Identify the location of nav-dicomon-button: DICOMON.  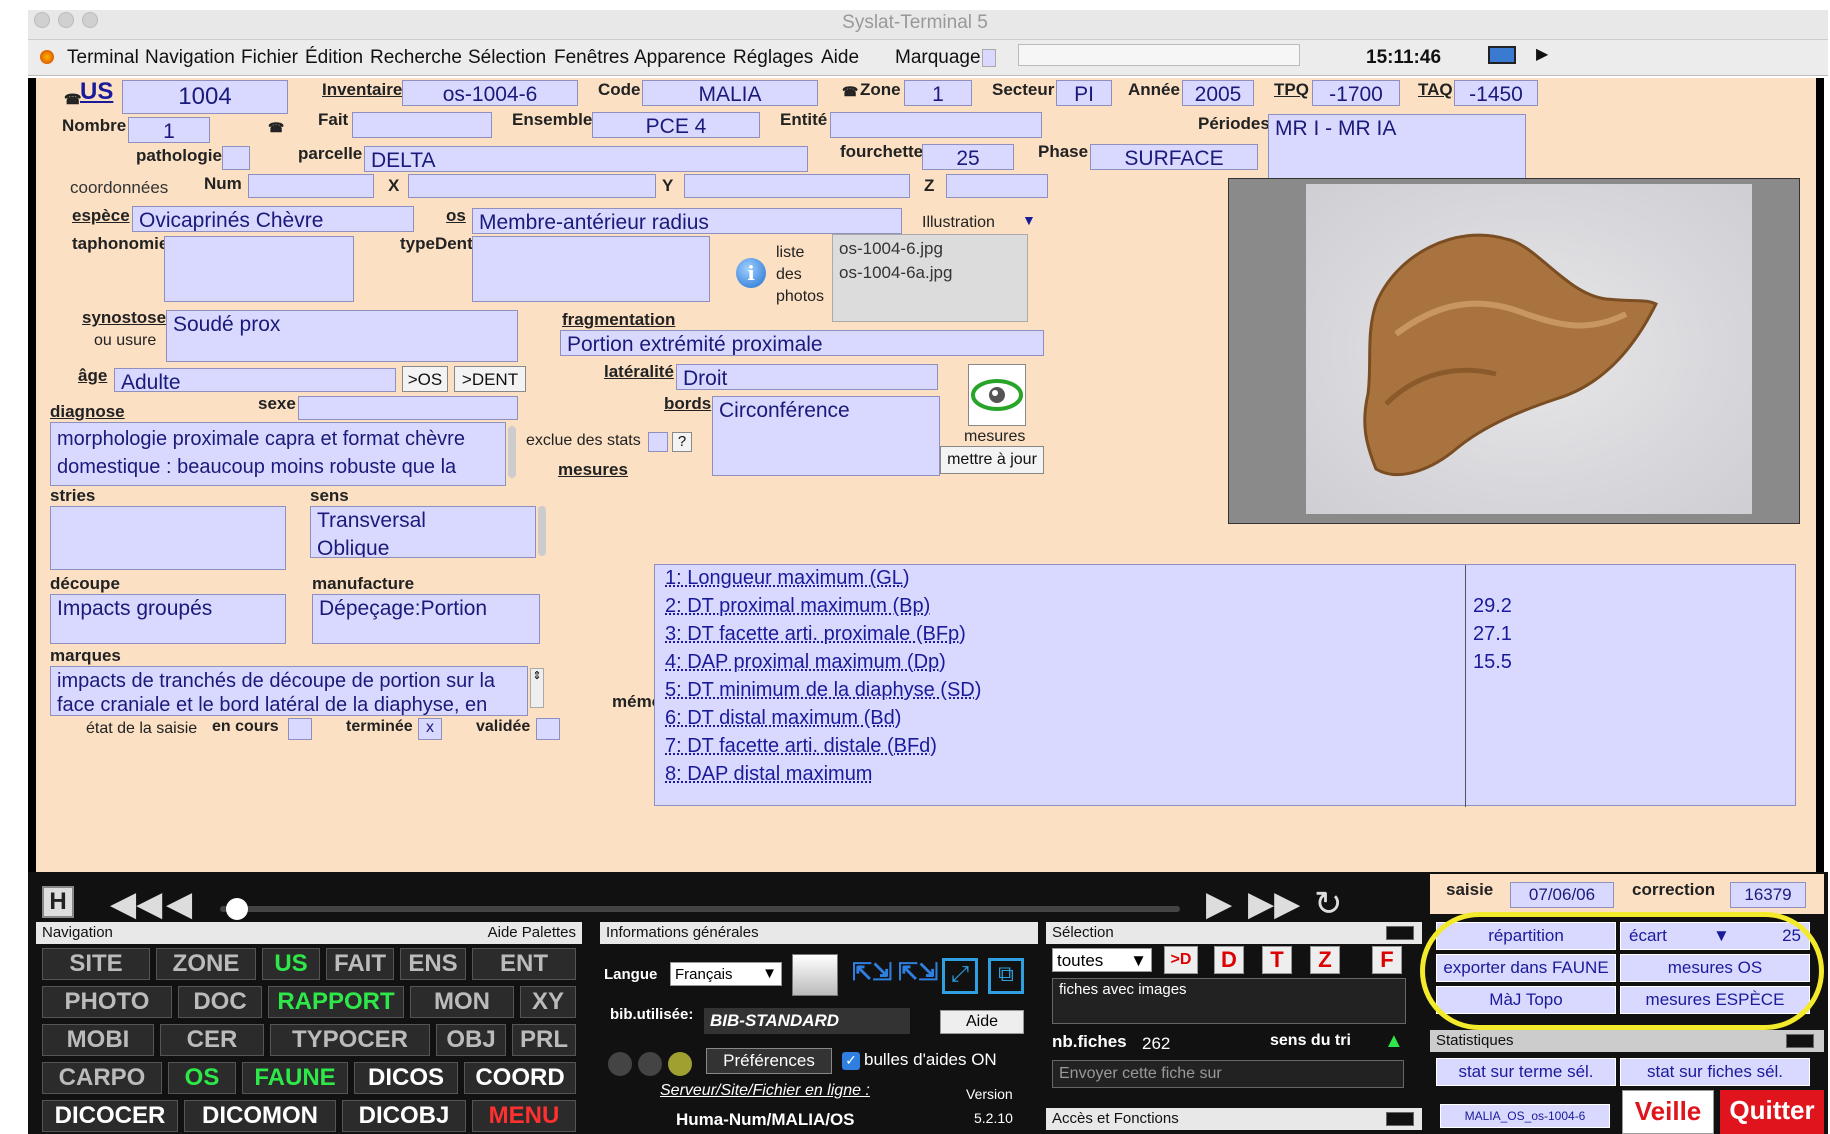
(260, 1116).